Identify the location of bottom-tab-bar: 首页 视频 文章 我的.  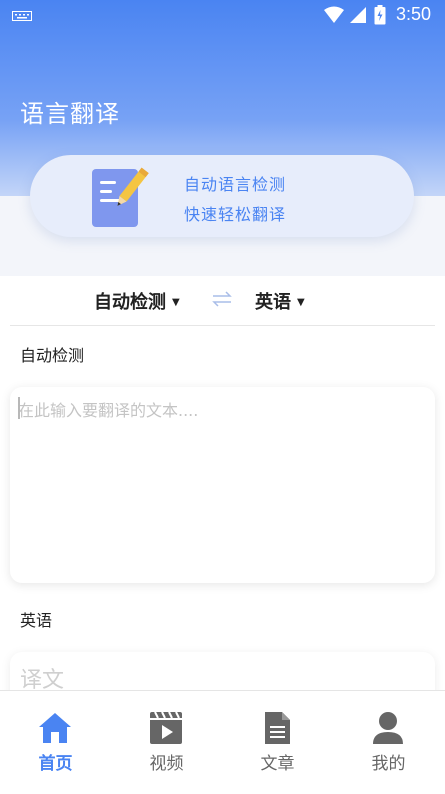
(222, 742).